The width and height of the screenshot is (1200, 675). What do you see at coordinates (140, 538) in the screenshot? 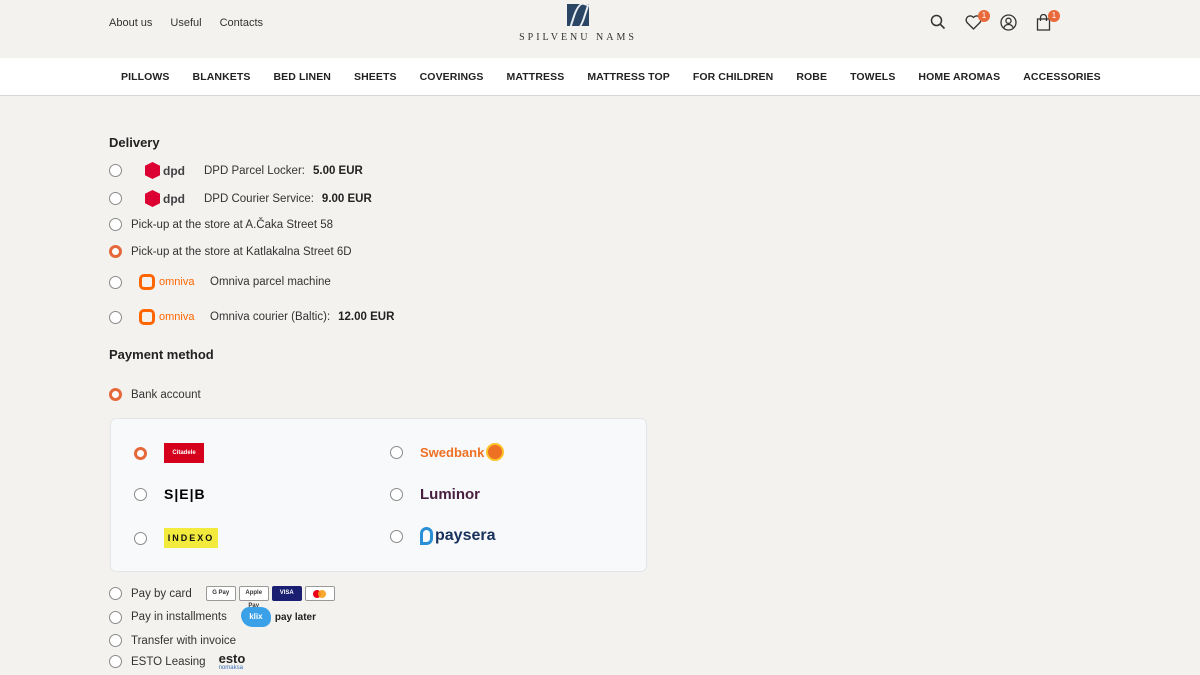
I see `bank-radio-indexo` at bounding box center [140, 538].